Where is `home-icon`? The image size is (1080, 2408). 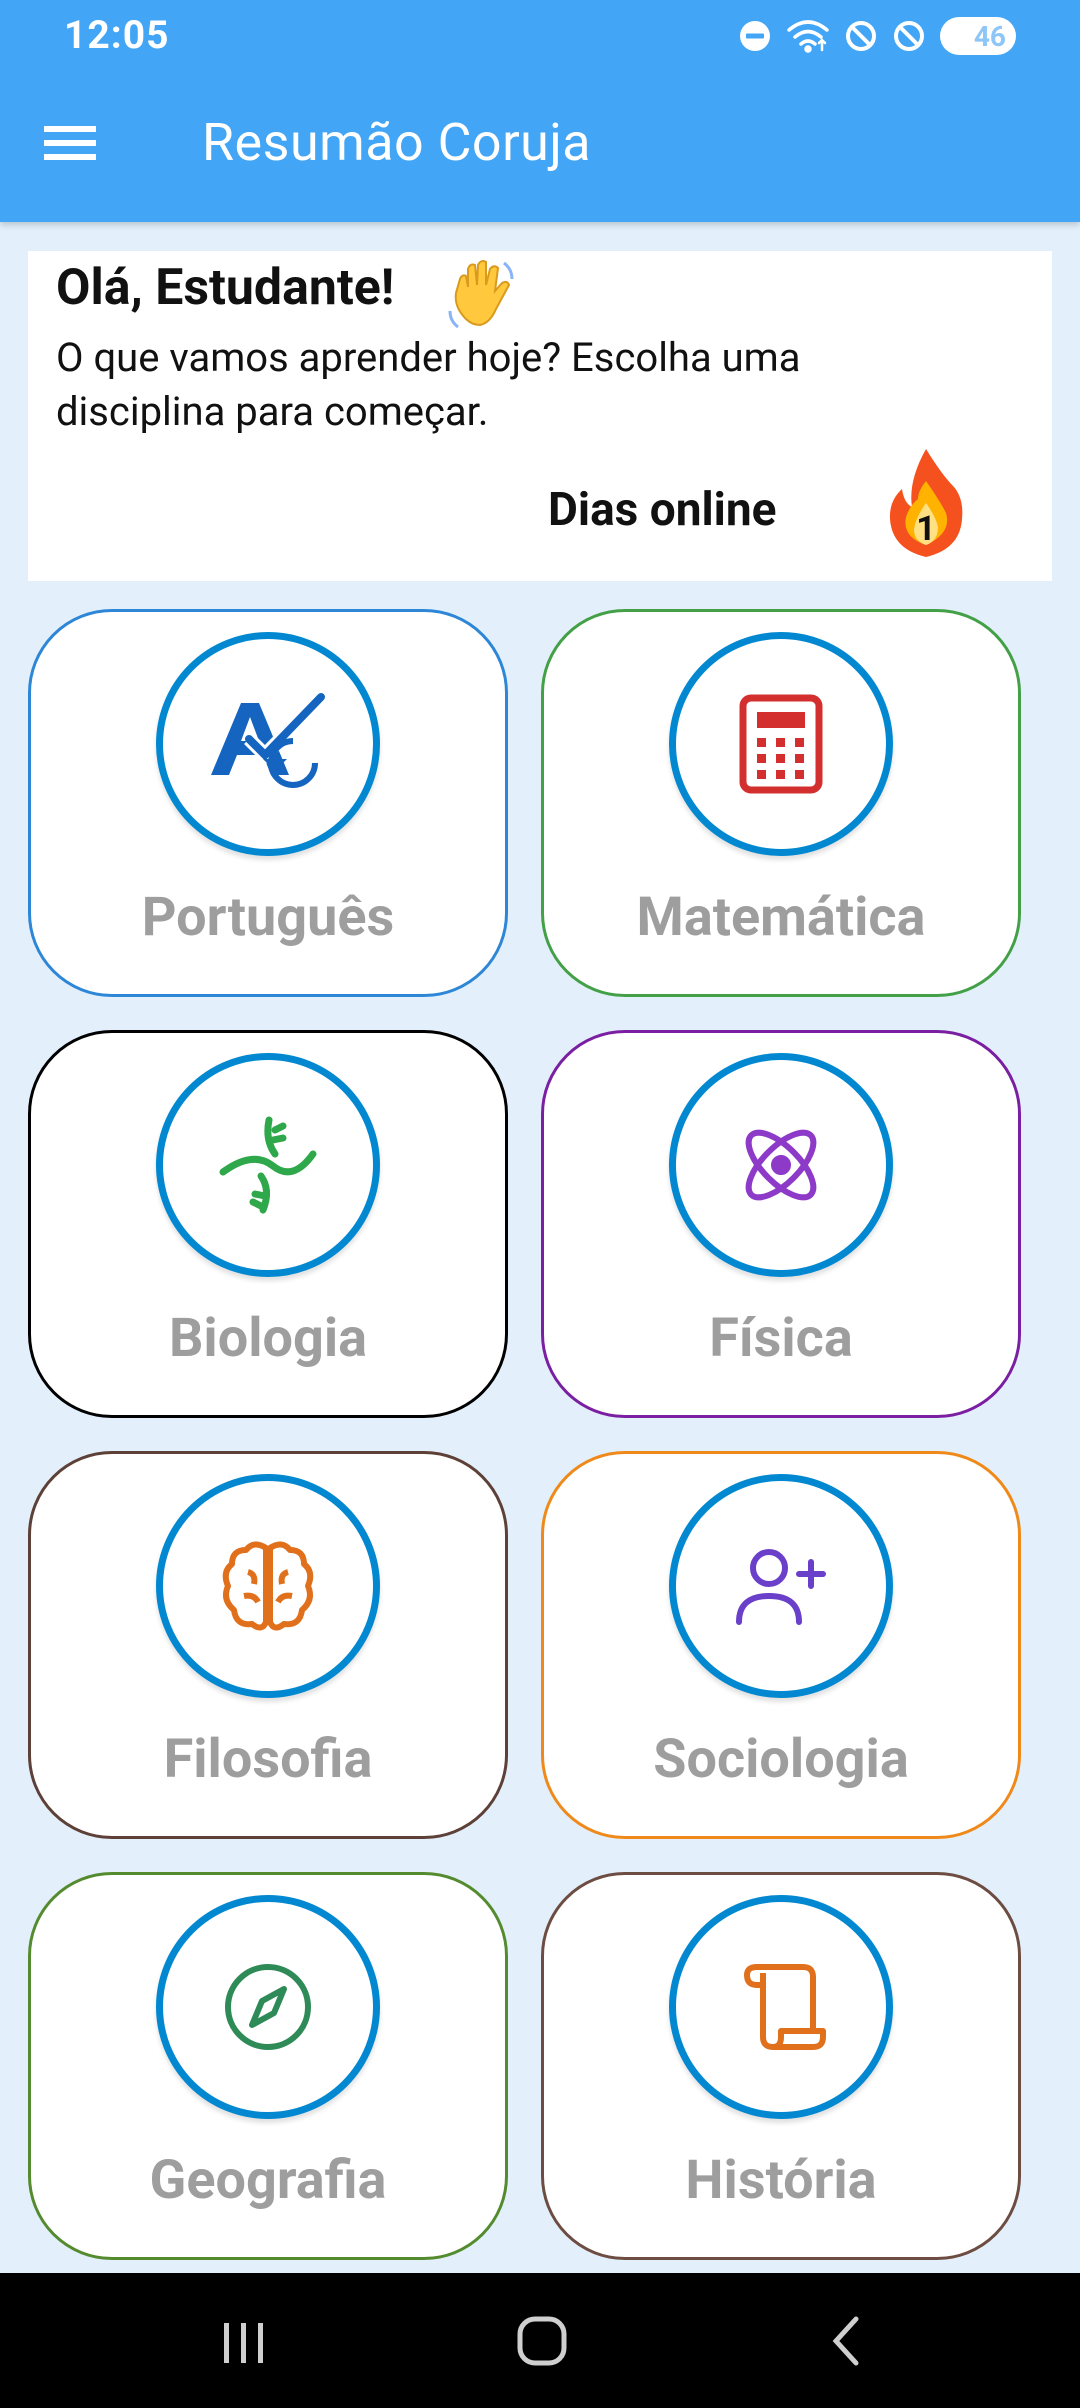 home-icon is located at coordinates (542, 2341).